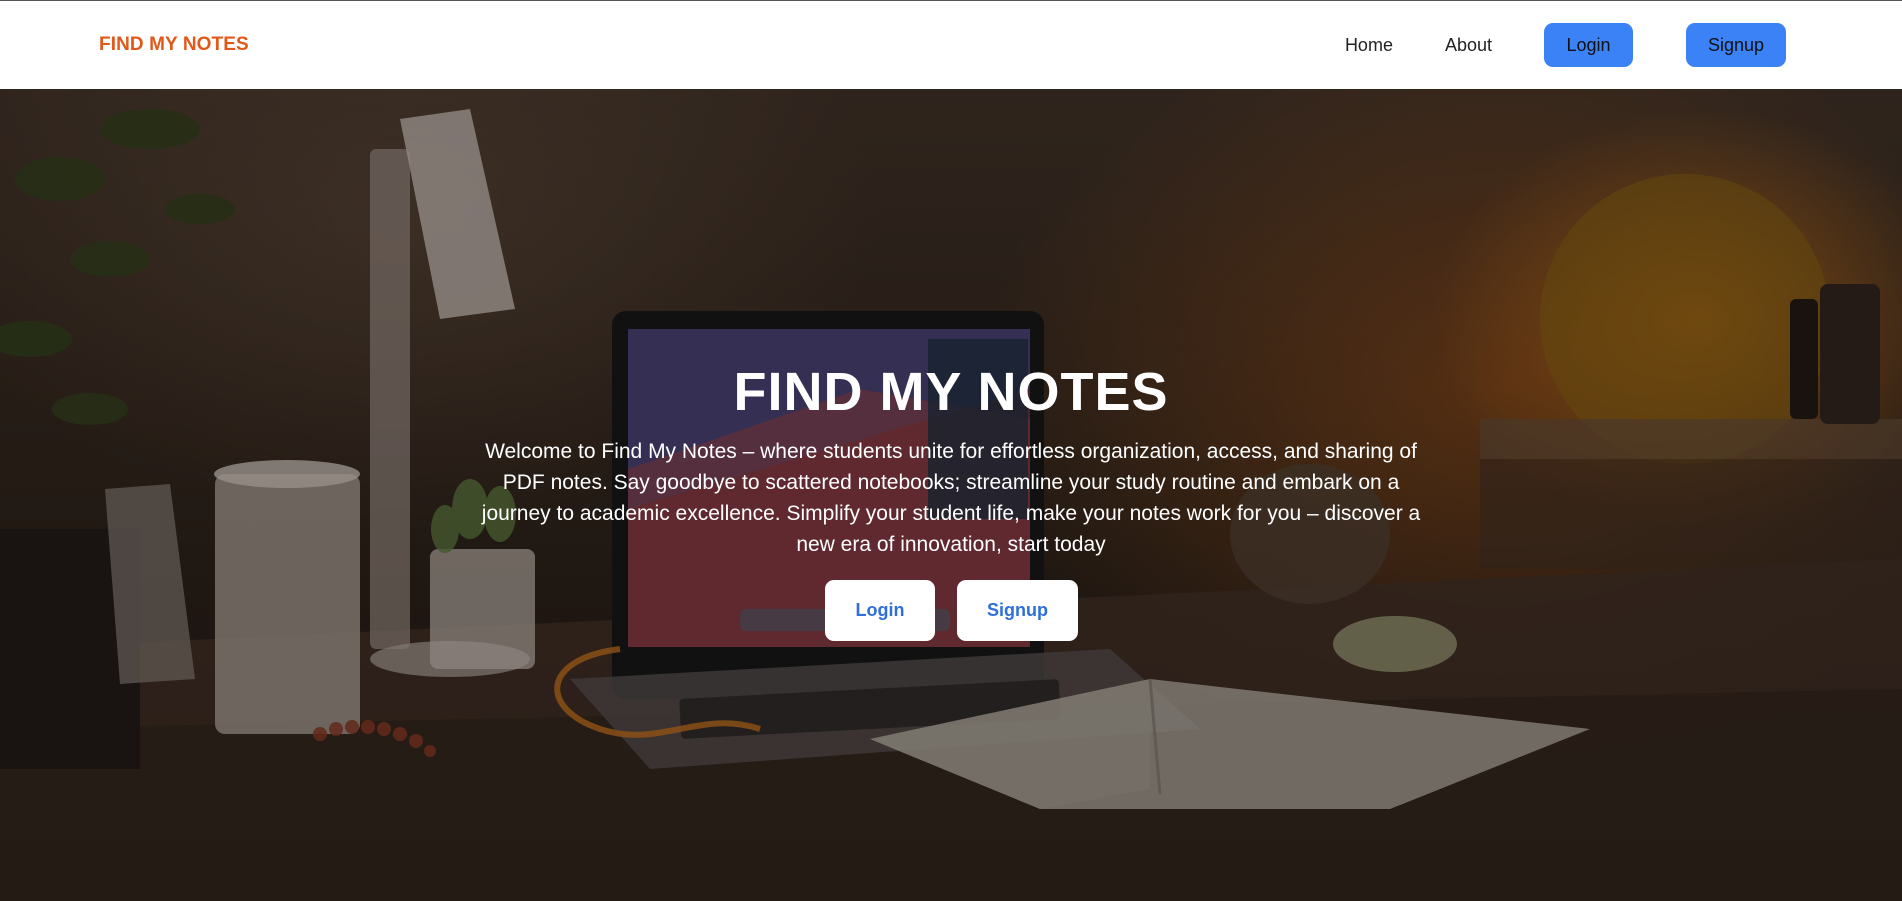 This screenshot has width=1902, height=901. Describe the element at coordinates (1369, 45) in the screenshot. I see `nav-link-home: Home` at that location.